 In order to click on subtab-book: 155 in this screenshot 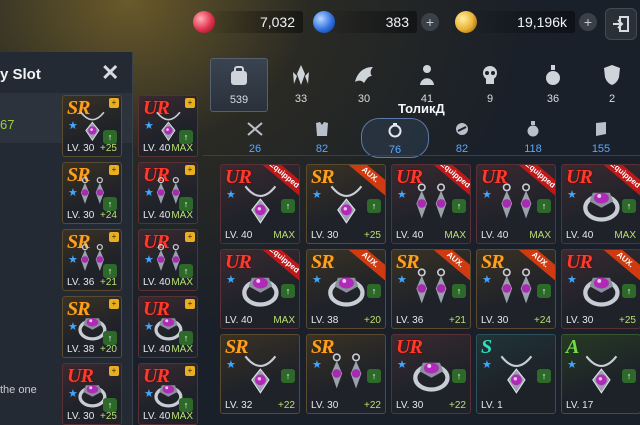, I will do `click(601, 137)`.